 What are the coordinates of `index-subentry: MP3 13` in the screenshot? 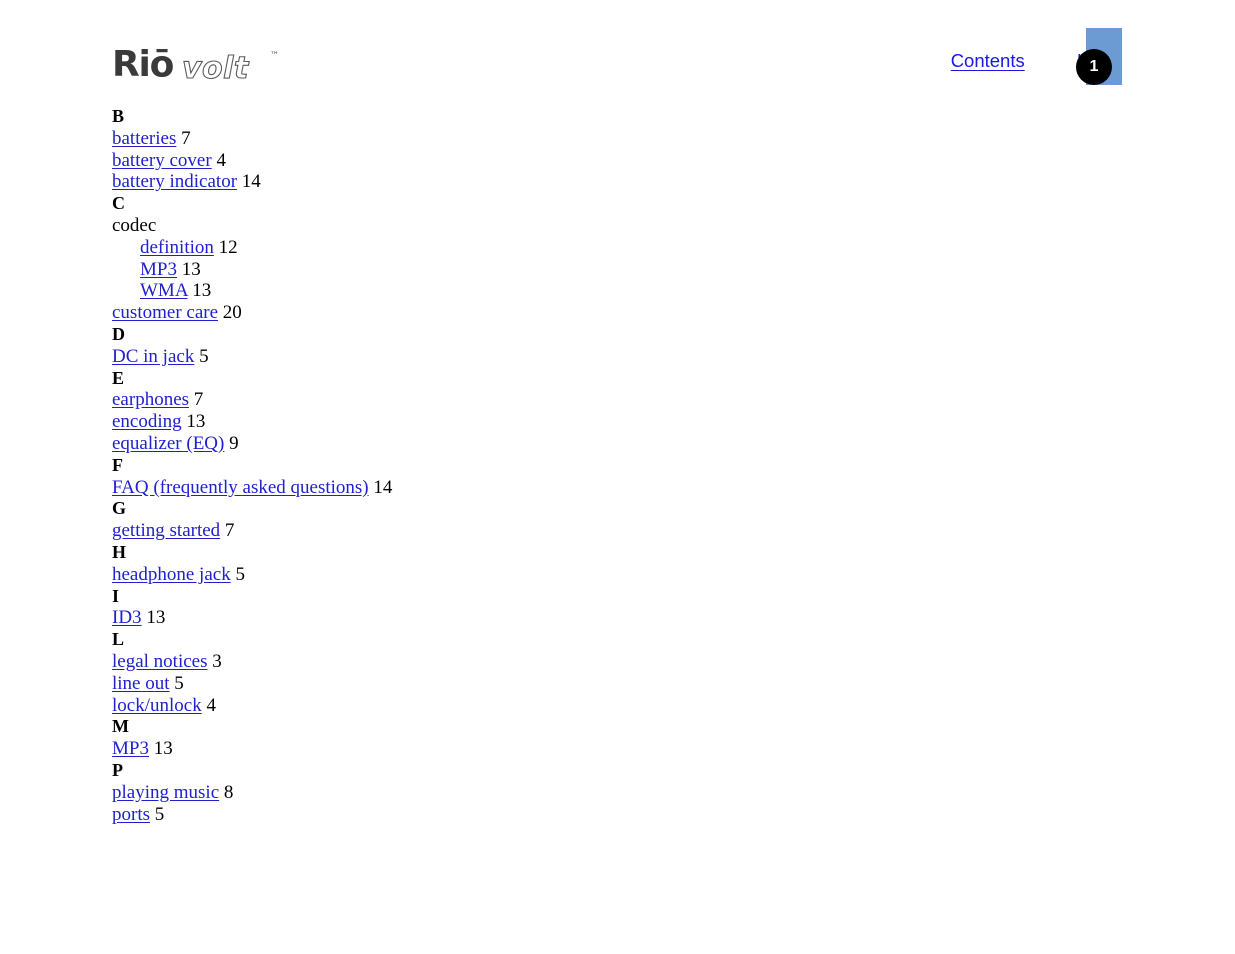 It's located at (612, 270).